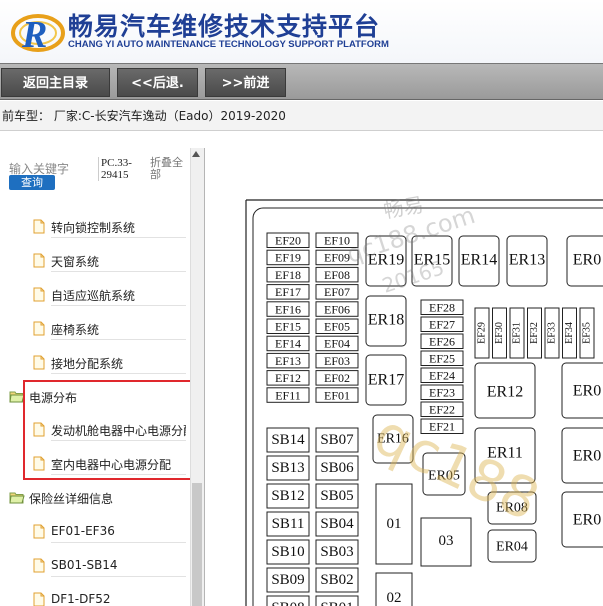 Image resolution: width=603 pixels, height=606 pixels. What do you see at coordinates (499, 333) in the screenshot?
I see `fuse-label: EF30` at bounding box center [499, 333].